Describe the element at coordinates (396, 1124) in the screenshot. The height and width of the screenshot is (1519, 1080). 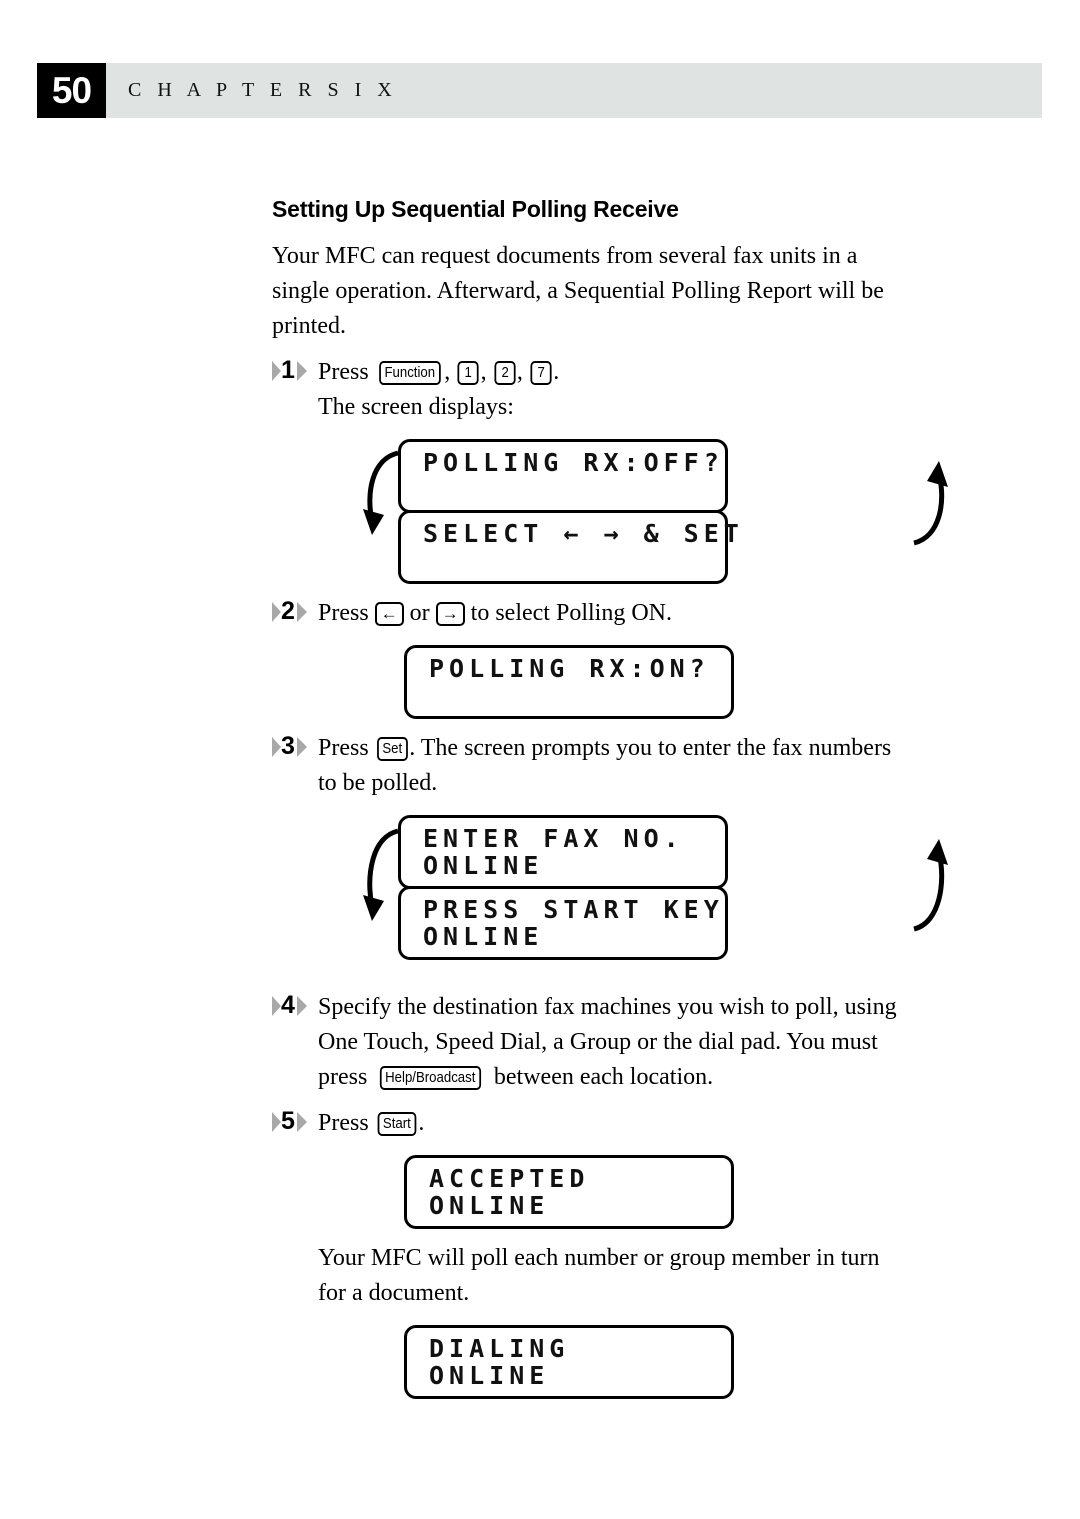
I see `key-start: Start` at that location.